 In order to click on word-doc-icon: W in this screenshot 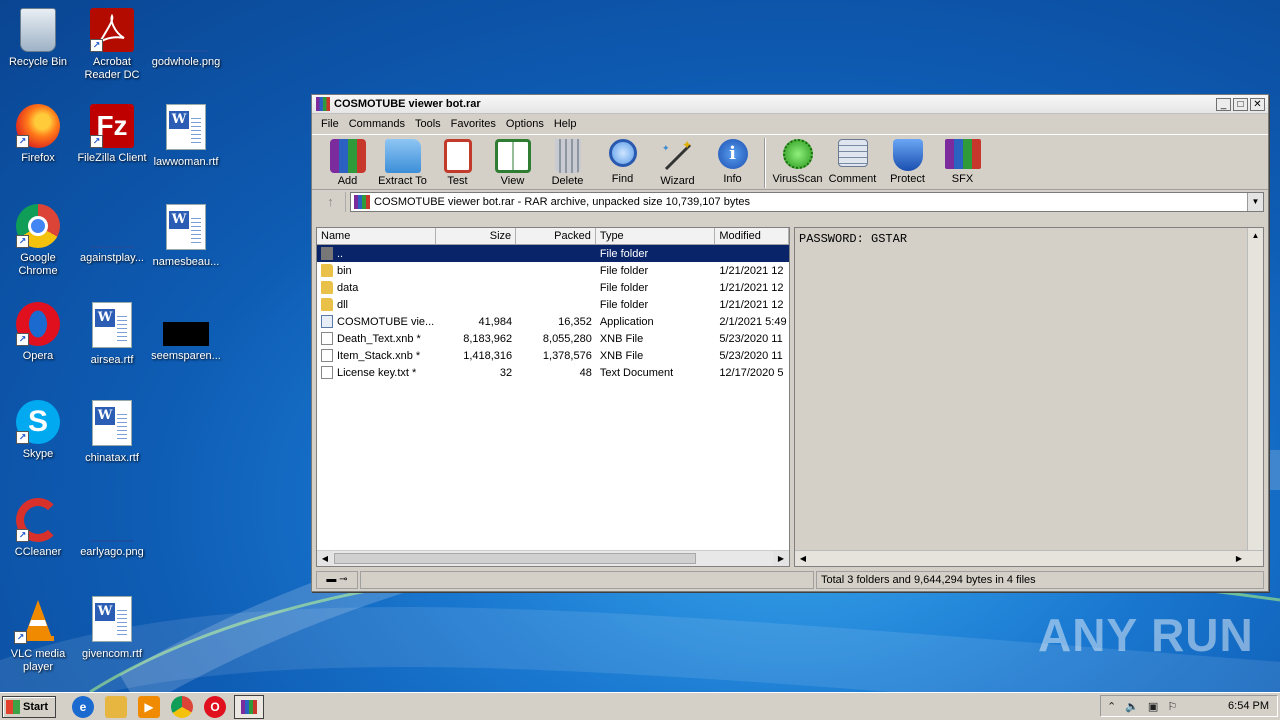, I will do `click(186, 228)`.